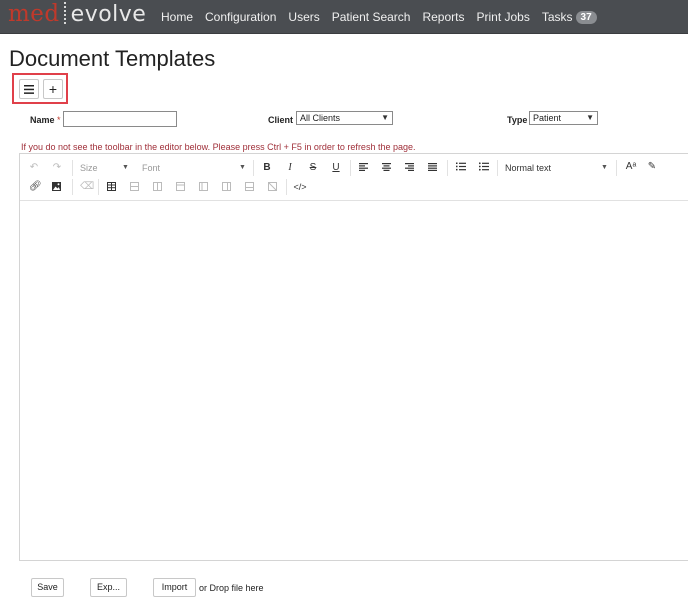 This screenshot has width=688, height=603. Describe the element at coordinates (151, 168) in the screenshot. I see `font-family-placeholder: Font` at that location.